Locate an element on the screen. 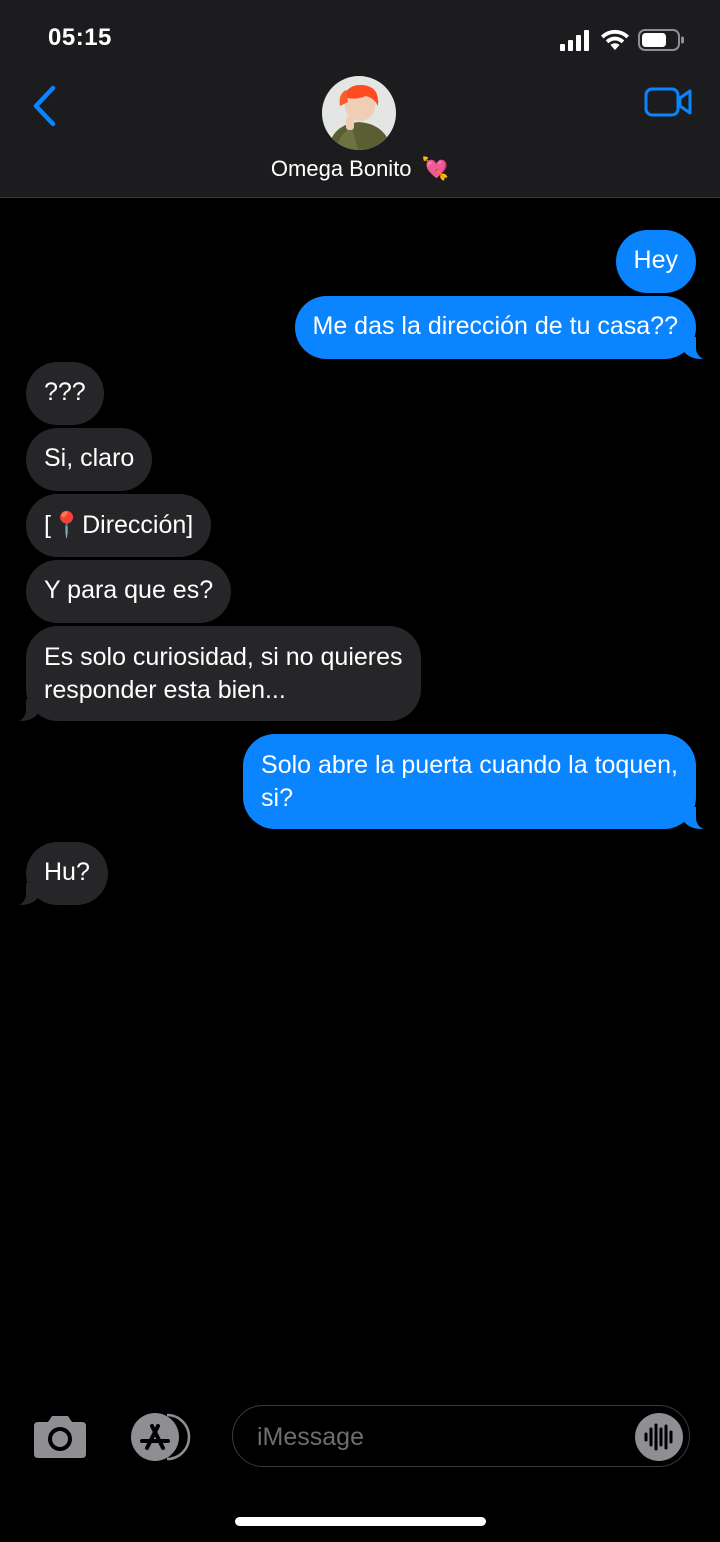 This screenshot has height=1542, width=720. message-text: Si, claro is located at coordinates (89, 458).